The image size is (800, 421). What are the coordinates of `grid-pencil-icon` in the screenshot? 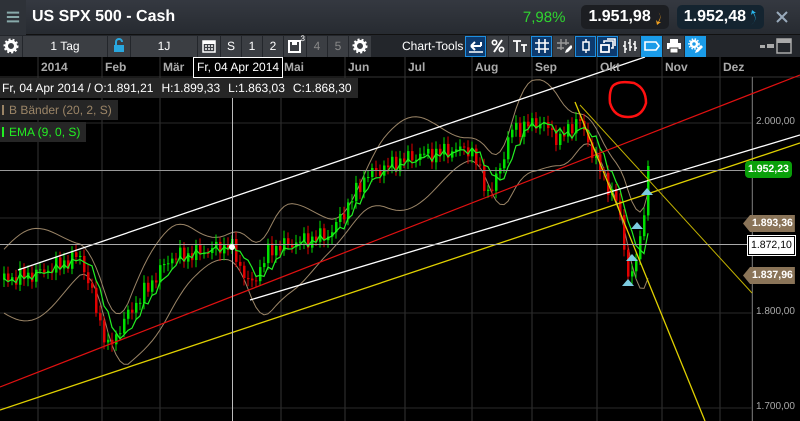 It's located at (564, 46).